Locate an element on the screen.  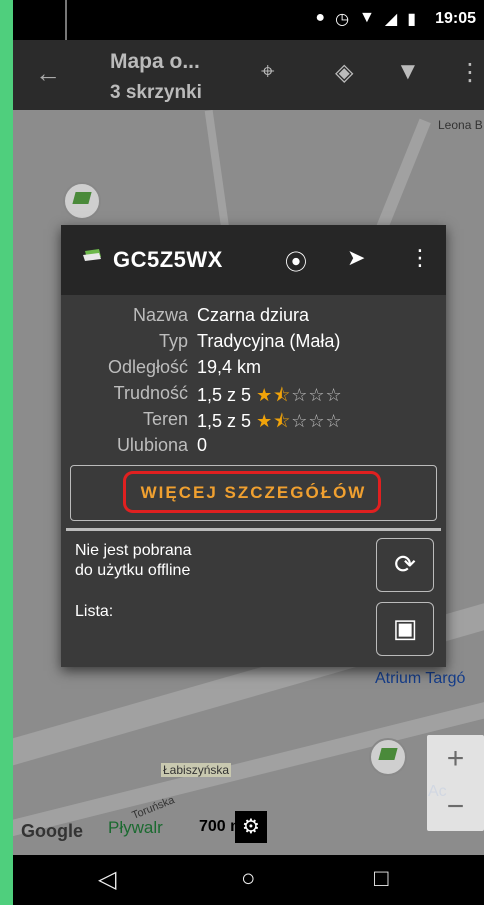
detail-row-distance: Odległość 19,4 km is located at coordinates (253, 370).